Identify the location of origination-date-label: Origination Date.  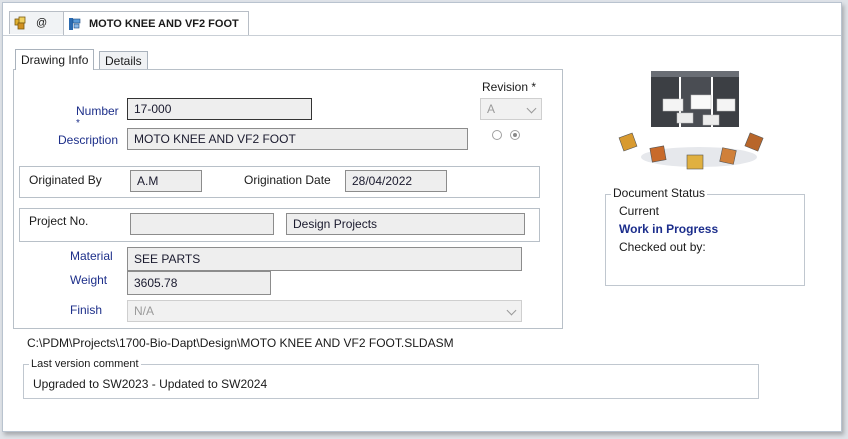
(287, 180).